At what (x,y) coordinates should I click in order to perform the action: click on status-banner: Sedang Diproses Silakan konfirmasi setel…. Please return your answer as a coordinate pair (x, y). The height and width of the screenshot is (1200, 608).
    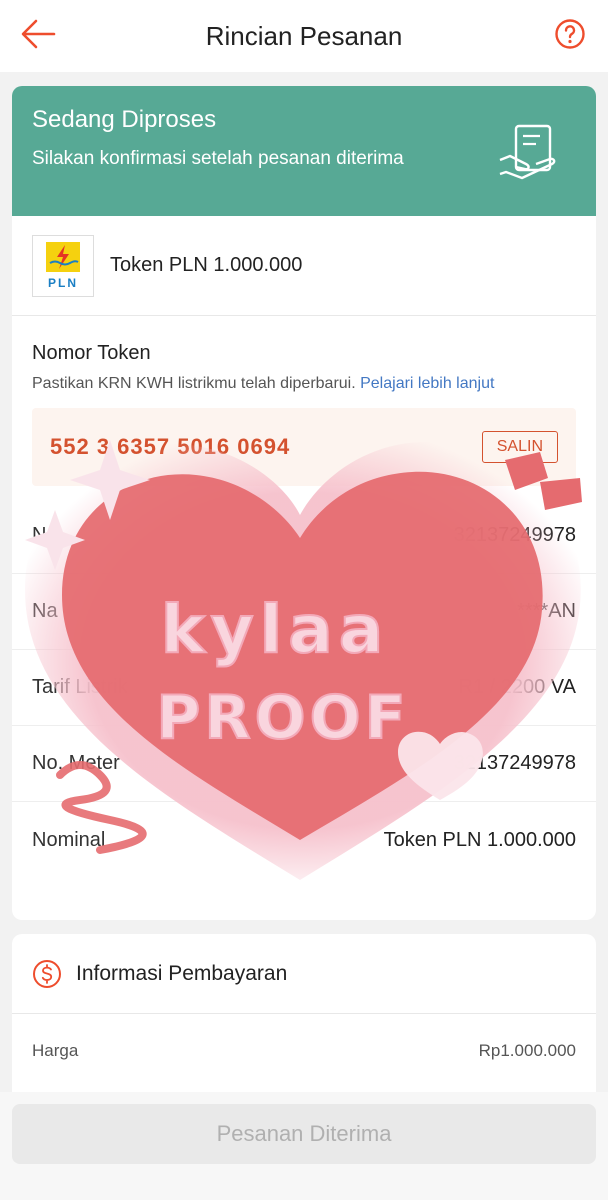
    Looking at the image, I should click on (304, 151).